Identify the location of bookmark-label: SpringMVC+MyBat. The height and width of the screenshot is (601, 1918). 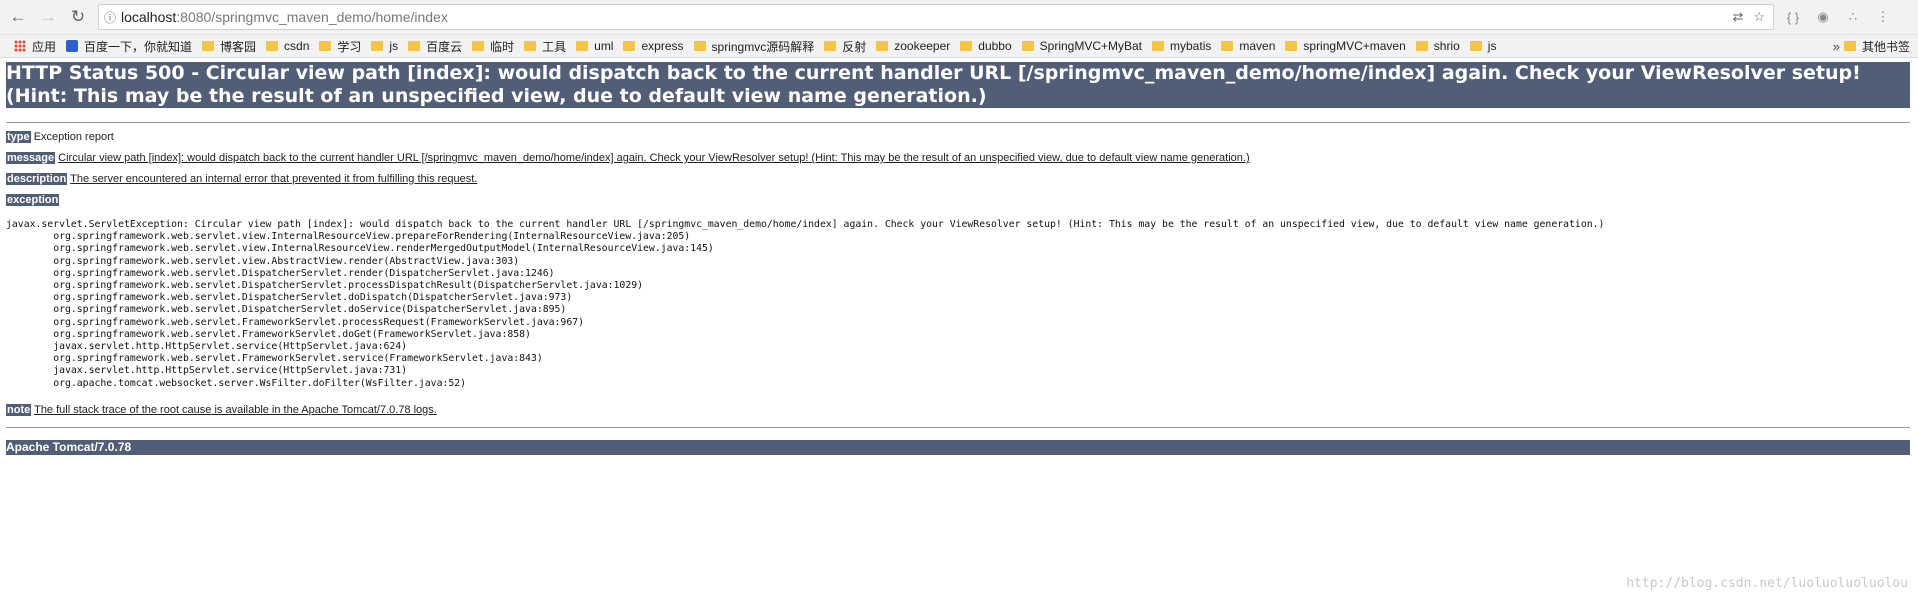
(1091, 46).